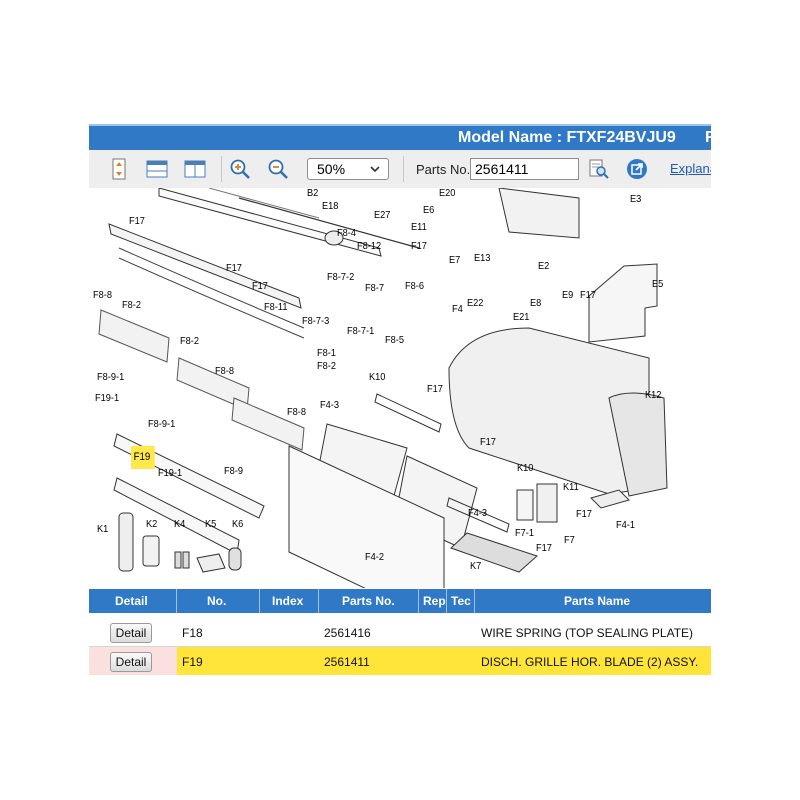 The image size is (800, 800). Describe the element at coordinates (103, 529) in the screenshot. I see `callout-k1: K1` at that location.